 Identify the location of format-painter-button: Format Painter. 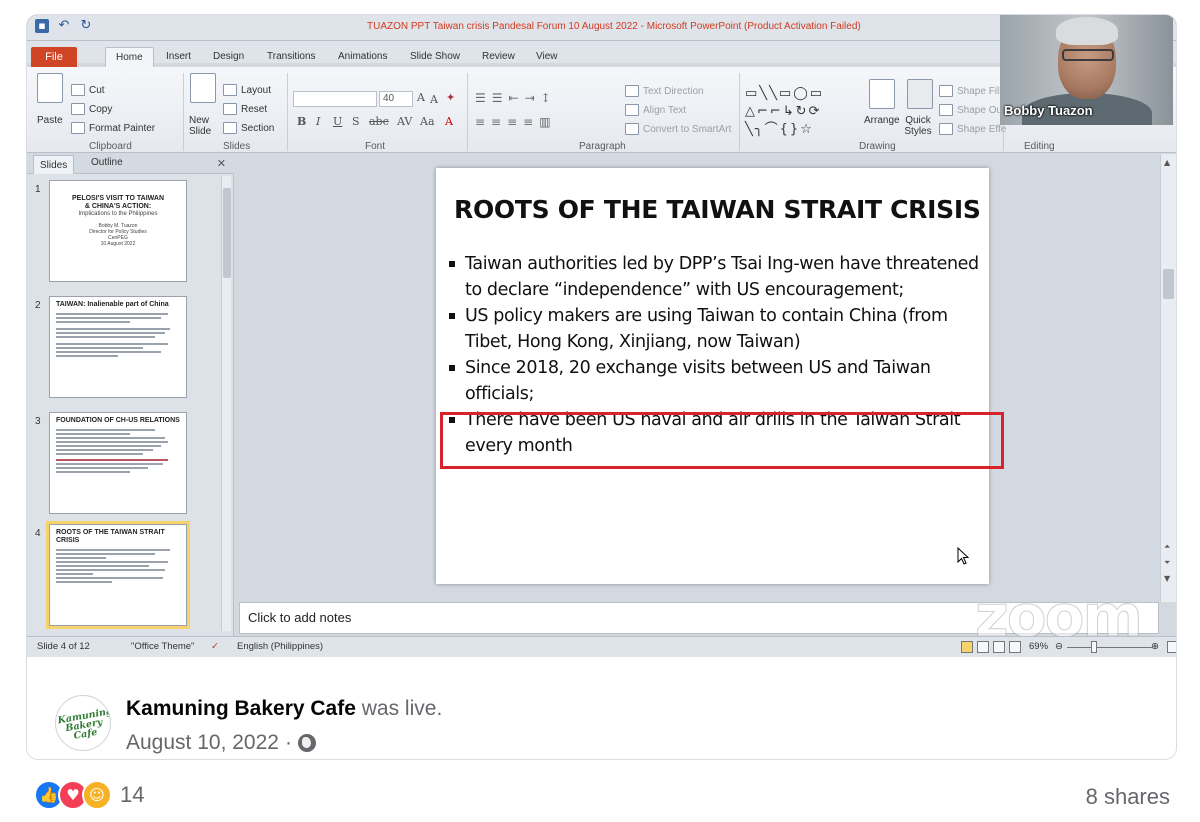
(113, 128).